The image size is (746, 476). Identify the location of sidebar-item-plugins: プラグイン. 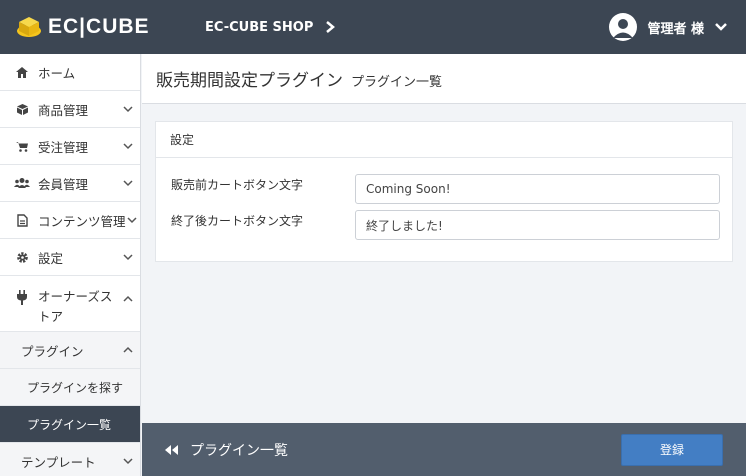
(70, 350).